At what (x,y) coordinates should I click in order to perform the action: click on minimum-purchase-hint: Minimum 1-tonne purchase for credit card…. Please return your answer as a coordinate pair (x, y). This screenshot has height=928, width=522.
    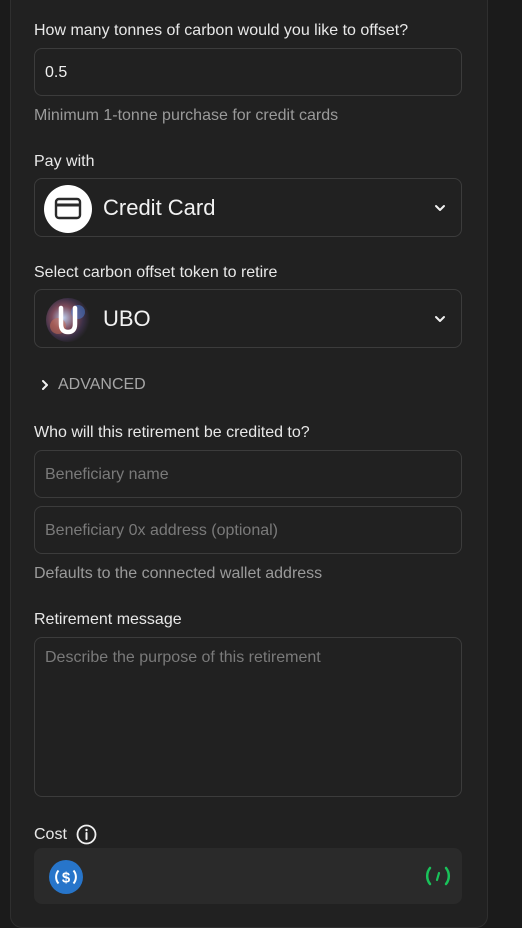
    Looking at the image, I should click on (186, 115).